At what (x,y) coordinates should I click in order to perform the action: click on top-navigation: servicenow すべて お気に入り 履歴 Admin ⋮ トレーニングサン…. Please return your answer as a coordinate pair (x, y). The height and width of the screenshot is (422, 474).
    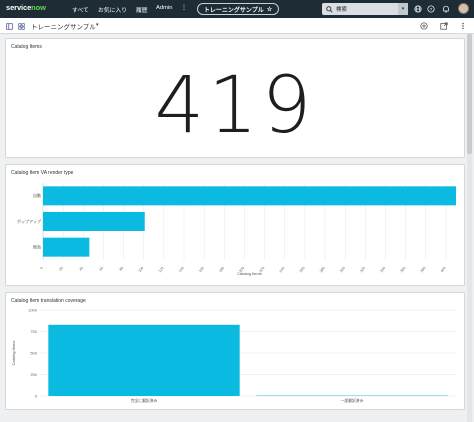
    Looking at the image, I should click on (237, 9).